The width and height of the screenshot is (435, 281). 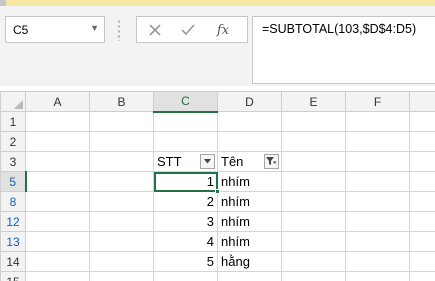 What do you see at coordinates (343, 50) in the screenshot?
I see `formula-input: =SUBTOTAL(103,$D$4:D5)` at bounding box center [343, 50].